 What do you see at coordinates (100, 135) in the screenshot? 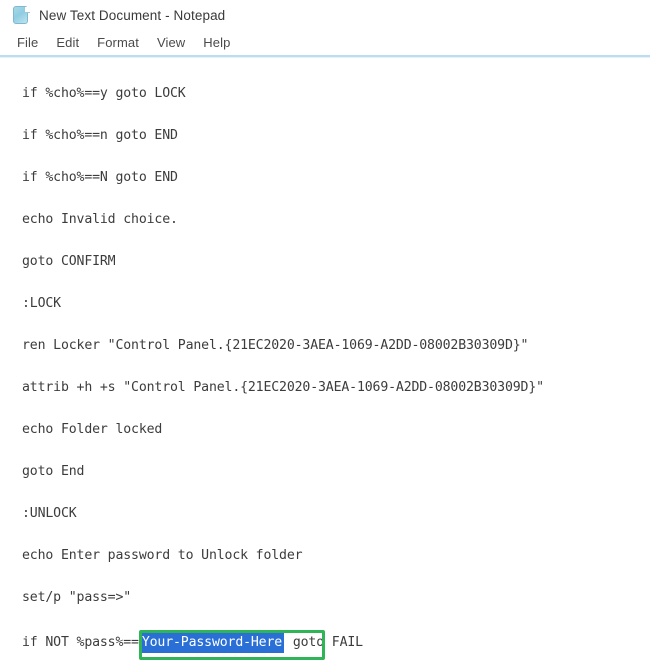
I see `text-line: if %cho%==n goto END` at bounding box center [100, 135].